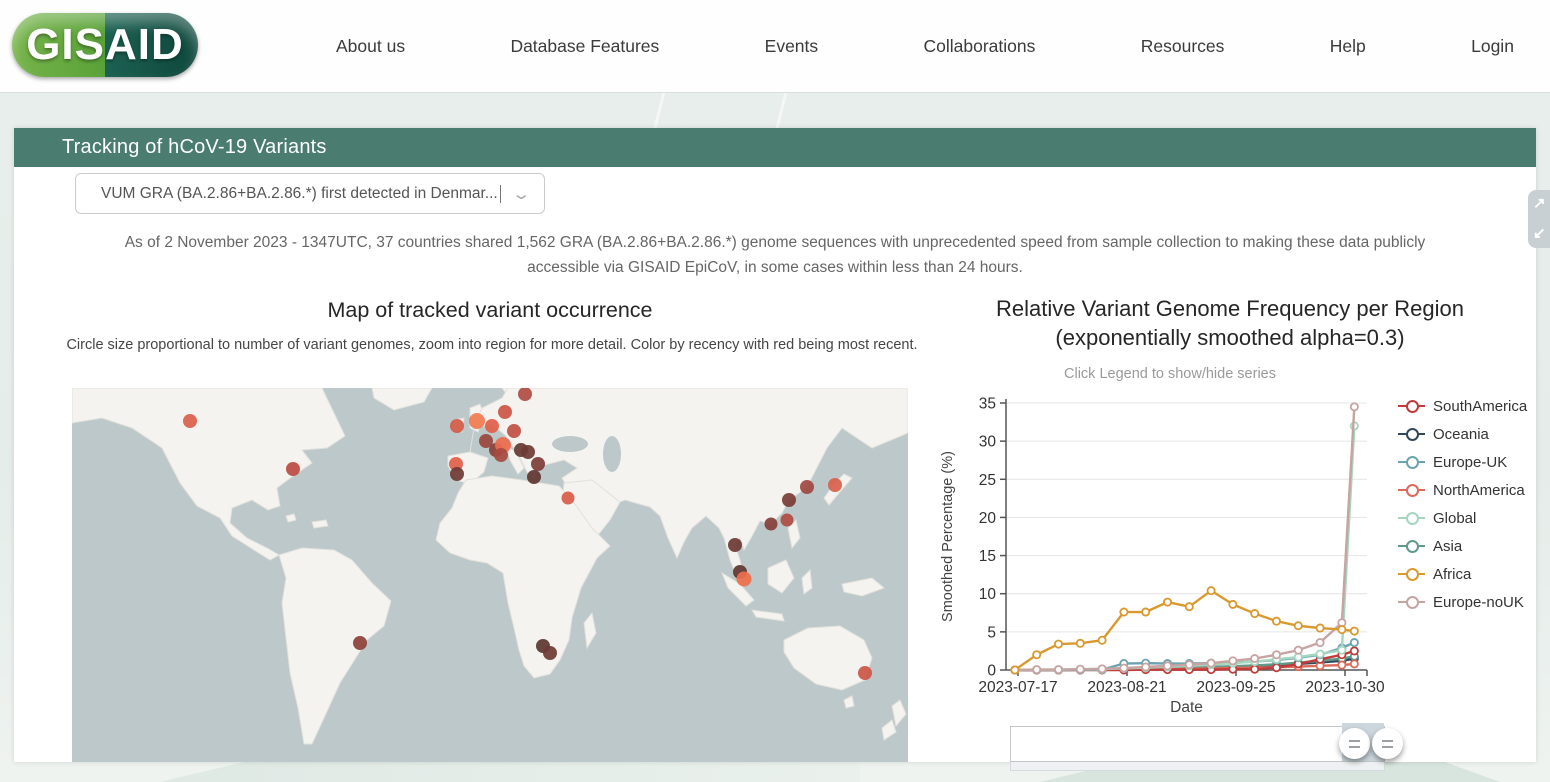 Image resolution: width=1550 pixels, height=782 pixels. I want to click on map-marker-canada, so click(190, 421).